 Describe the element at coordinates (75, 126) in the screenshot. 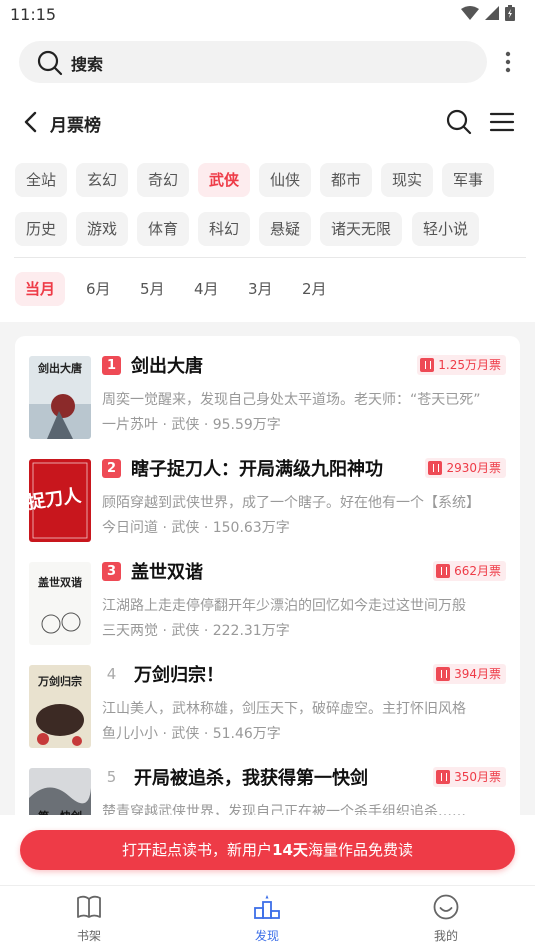

I see `page-title: 月票榜` at that location.